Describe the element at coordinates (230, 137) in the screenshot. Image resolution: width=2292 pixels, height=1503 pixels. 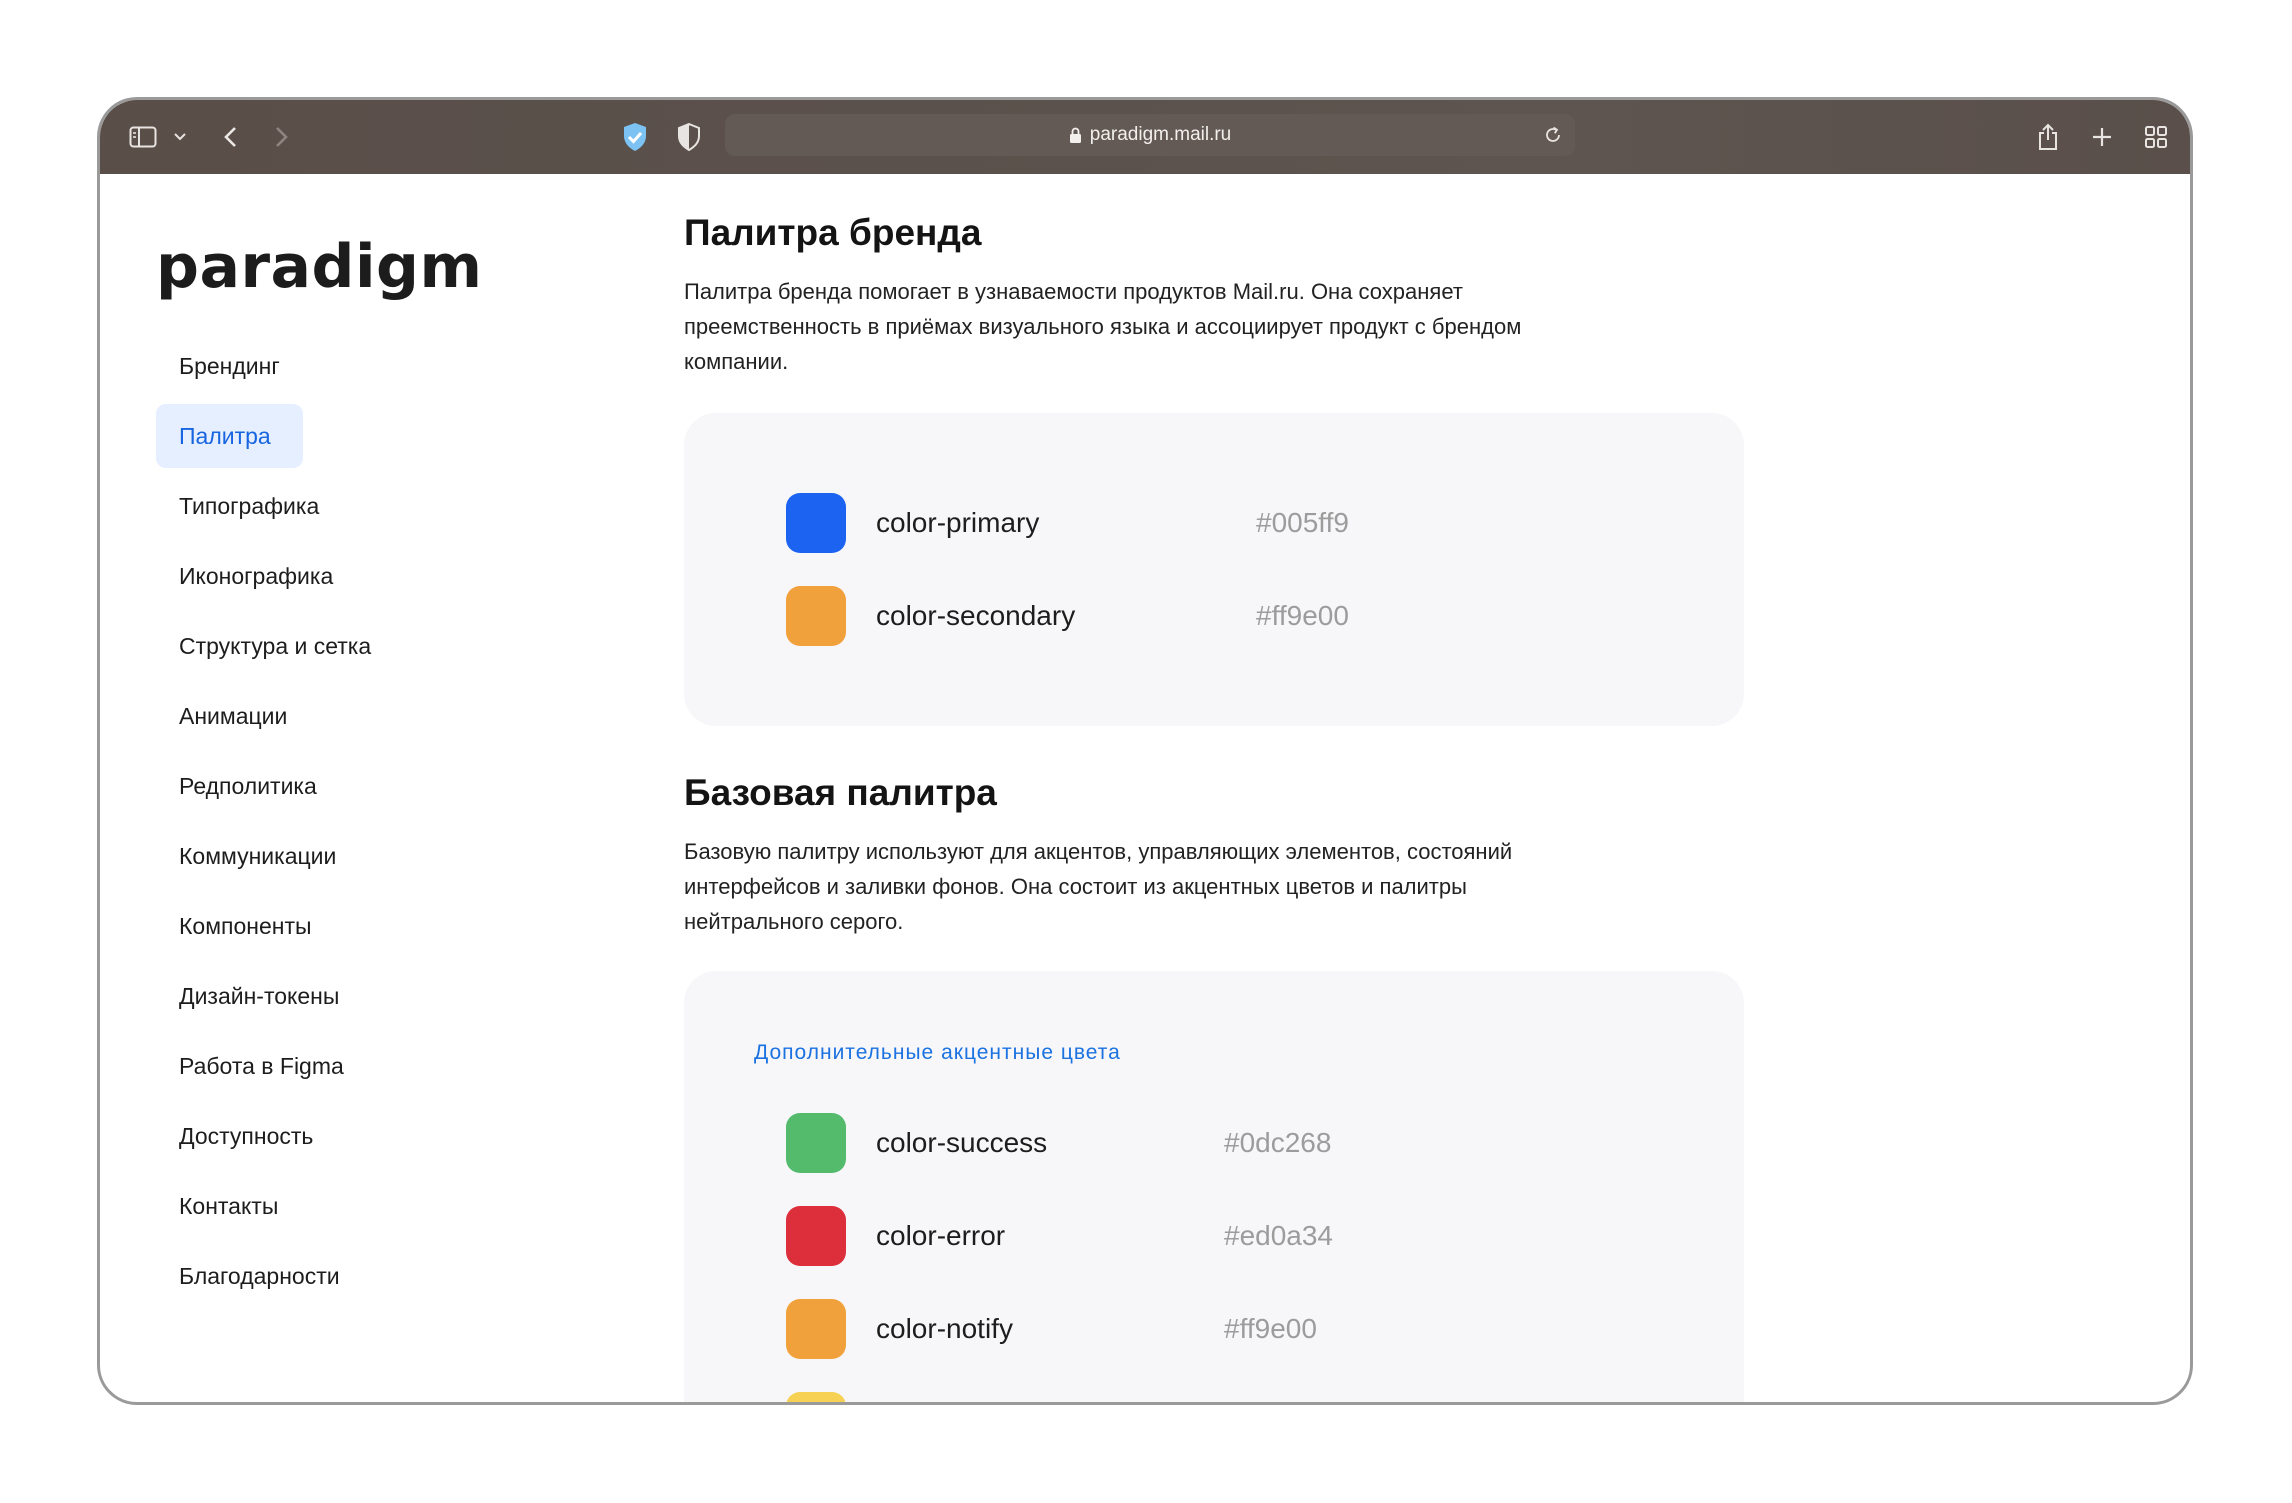
I see `back-icon` at that location.